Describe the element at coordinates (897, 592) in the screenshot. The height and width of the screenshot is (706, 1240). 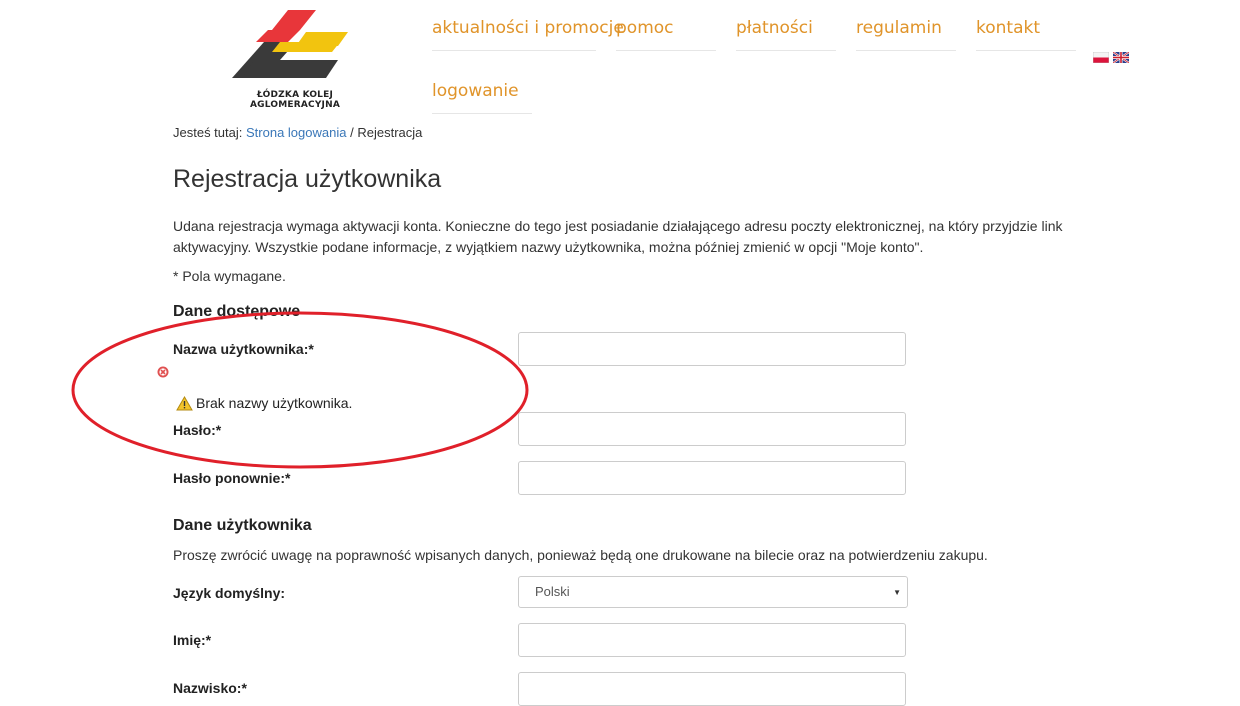
I see `chevron-down-icon: ▼` at that location.